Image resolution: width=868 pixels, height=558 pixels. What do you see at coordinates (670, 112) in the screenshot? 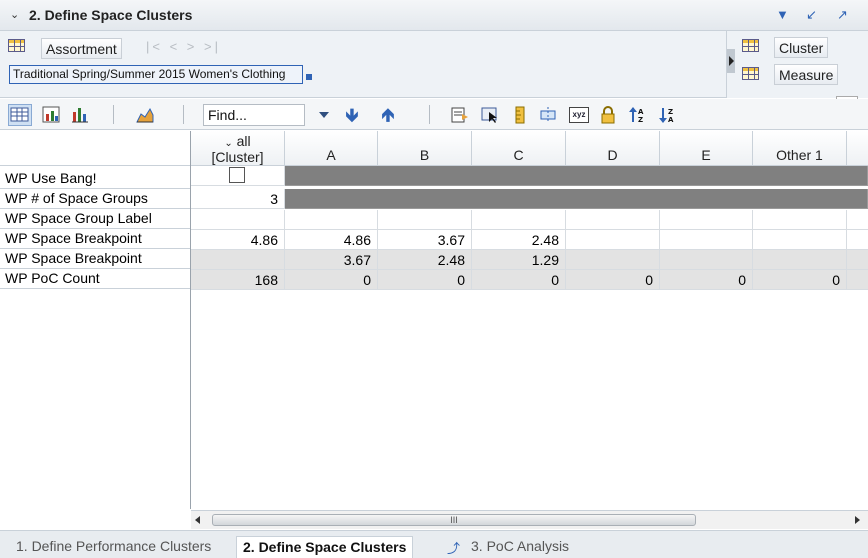
I see `svg-text: Z` at bounding box center [670, 112].